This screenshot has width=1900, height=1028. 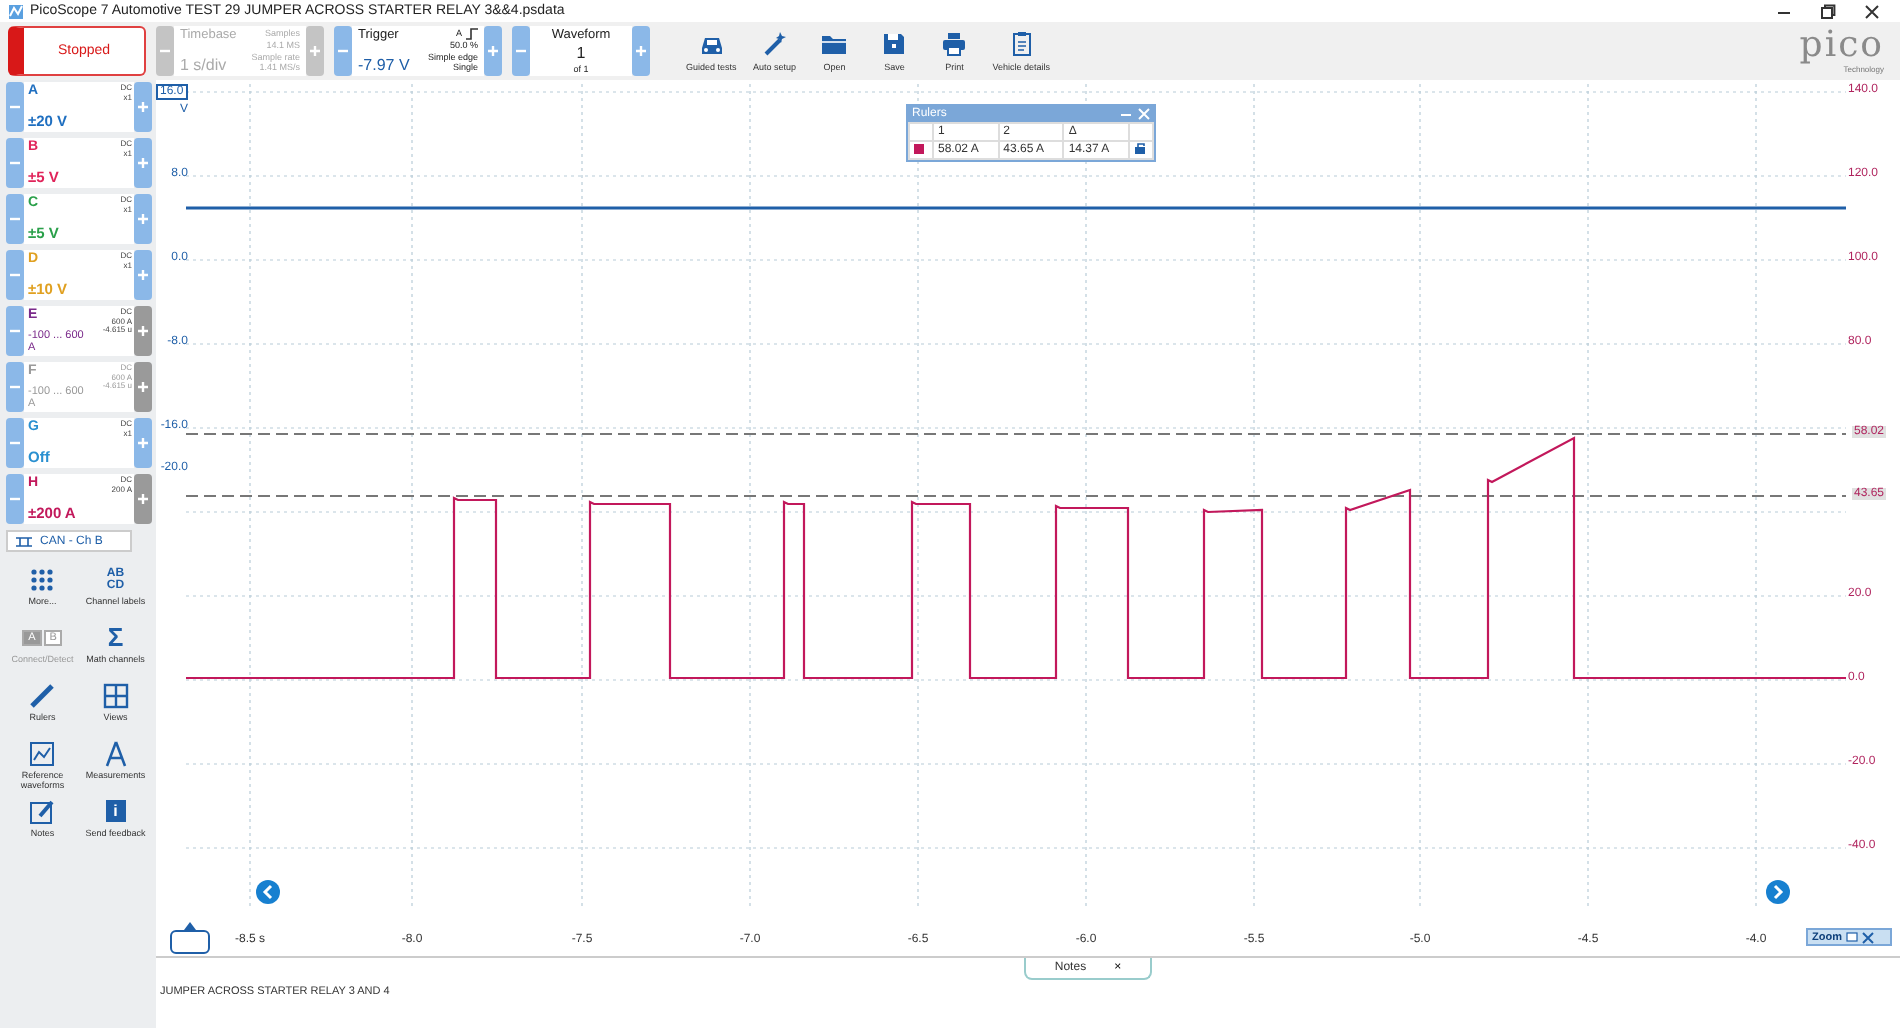 What do you see at coordinates (774, 44) in the screenshot?
I see `wand-icon` at bounding box center [774, 44].